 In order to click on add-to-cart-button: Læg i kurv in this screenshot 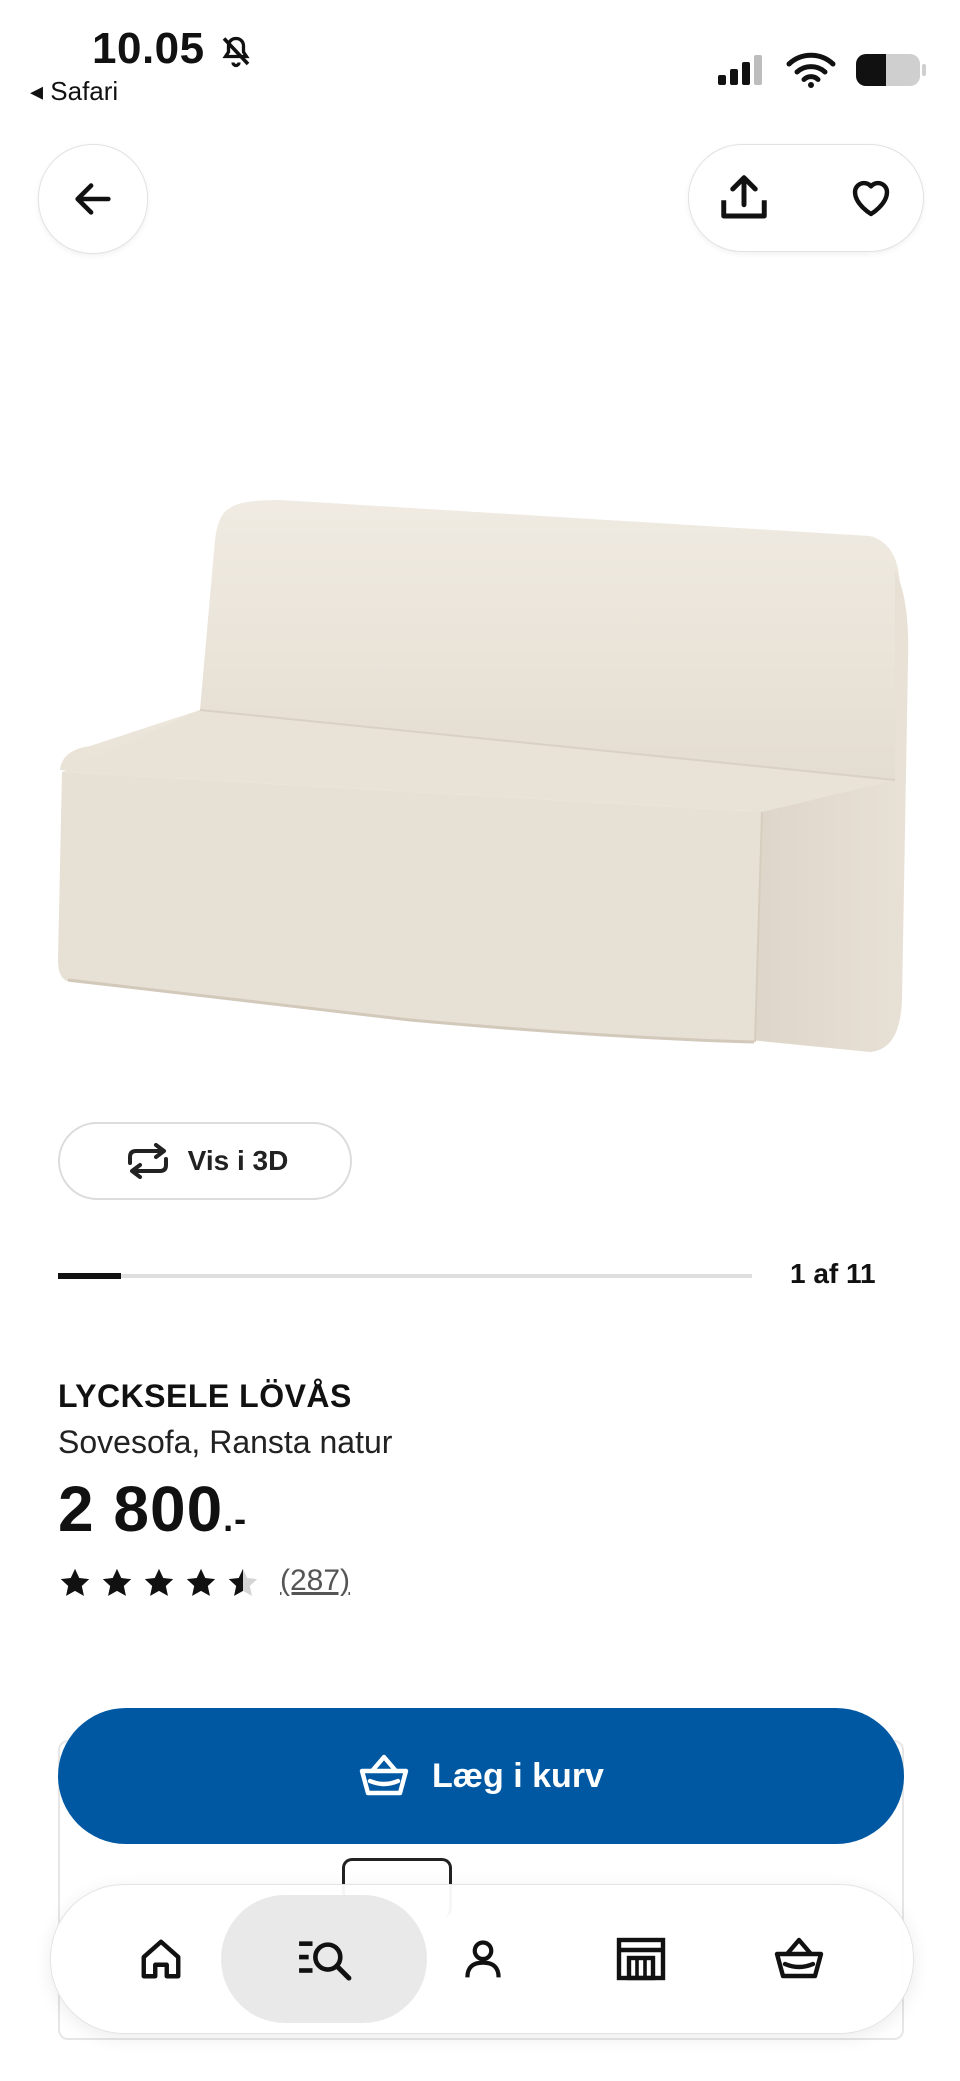, I will do `click(481, 1776)`.